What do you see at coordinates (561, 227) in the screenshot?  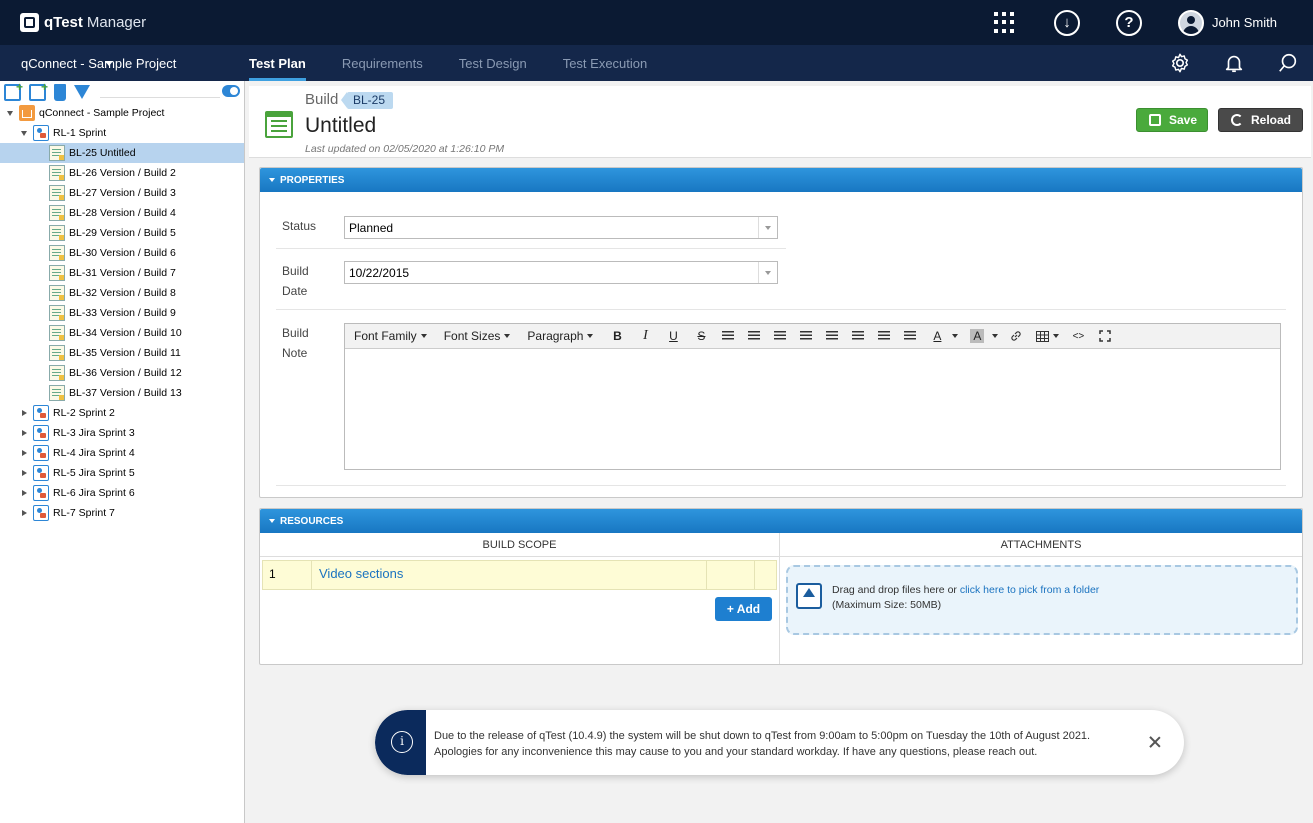 I see `status-select: Planned` at bounding box center [561, 227].